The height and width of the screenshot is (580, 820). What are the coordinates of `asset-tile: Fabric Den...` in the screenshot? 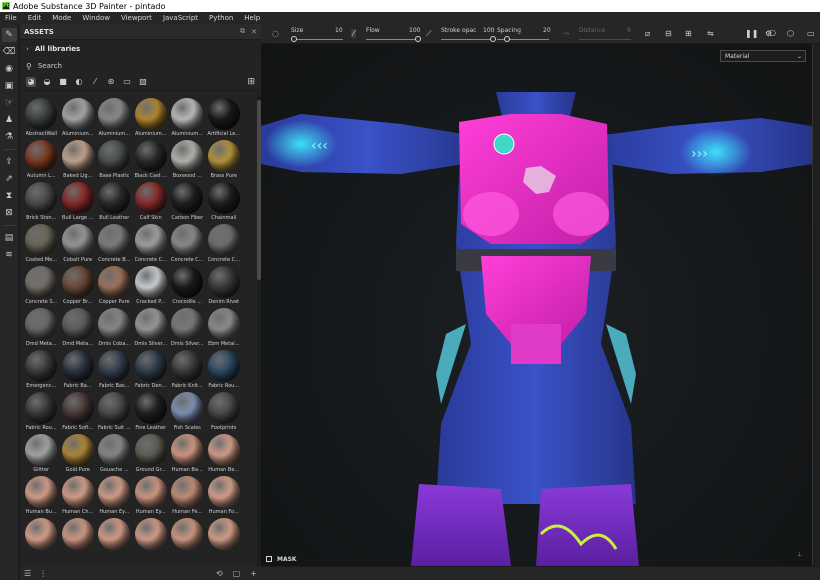 It's located at (151, 369).